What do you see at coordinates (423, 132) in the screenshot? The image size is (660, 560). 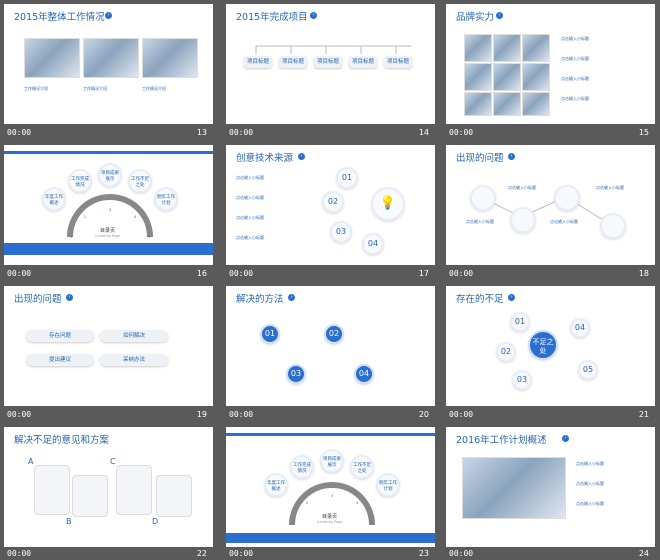 I see `slide-number: 14` at bounding box center [423, 132].